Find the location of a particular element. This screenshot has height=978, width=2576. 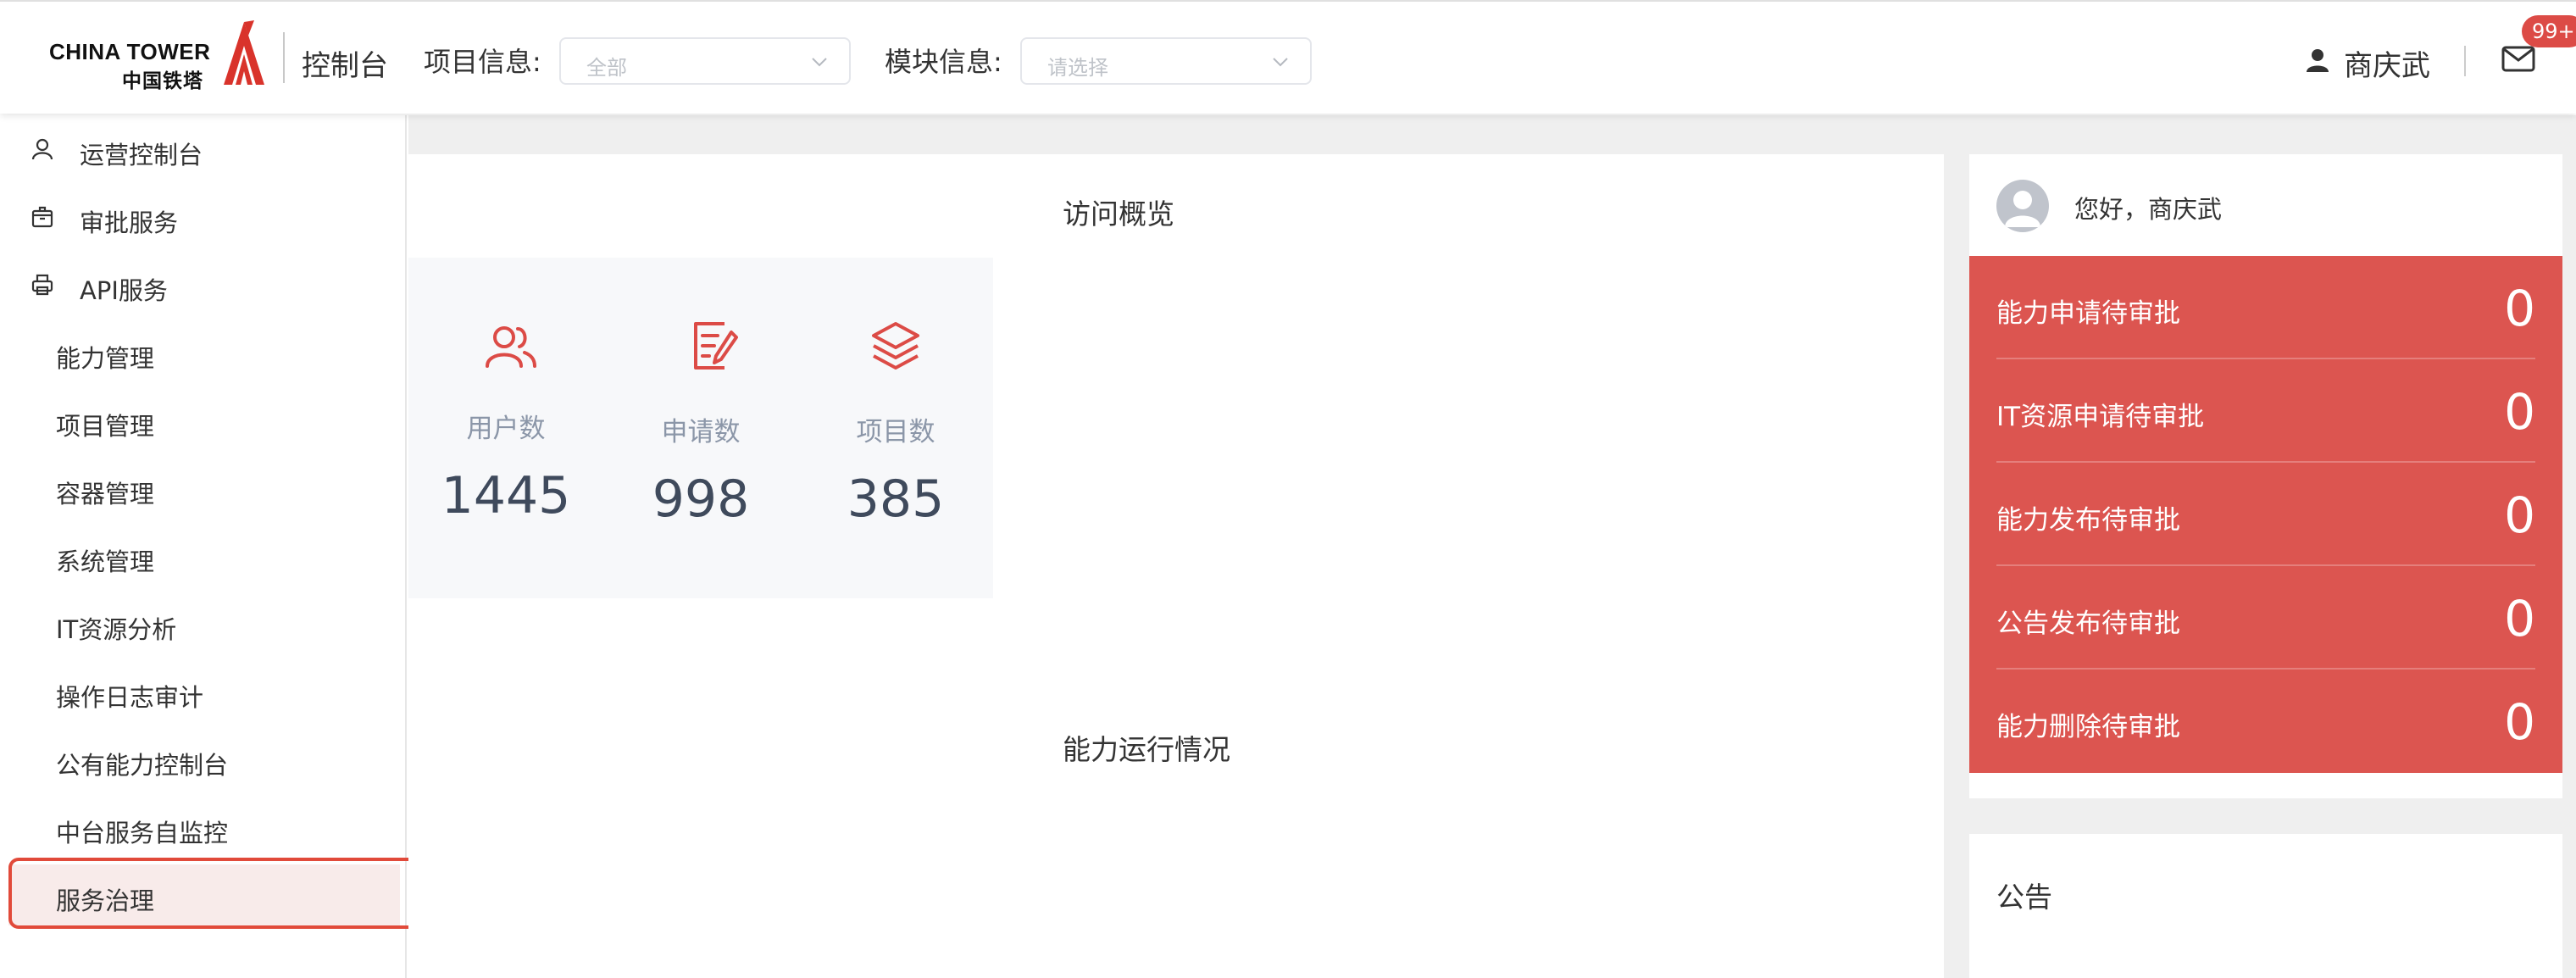

pending-row-capability-apply: 能力申请待审批 0 is located at coordinates (2265, 307).